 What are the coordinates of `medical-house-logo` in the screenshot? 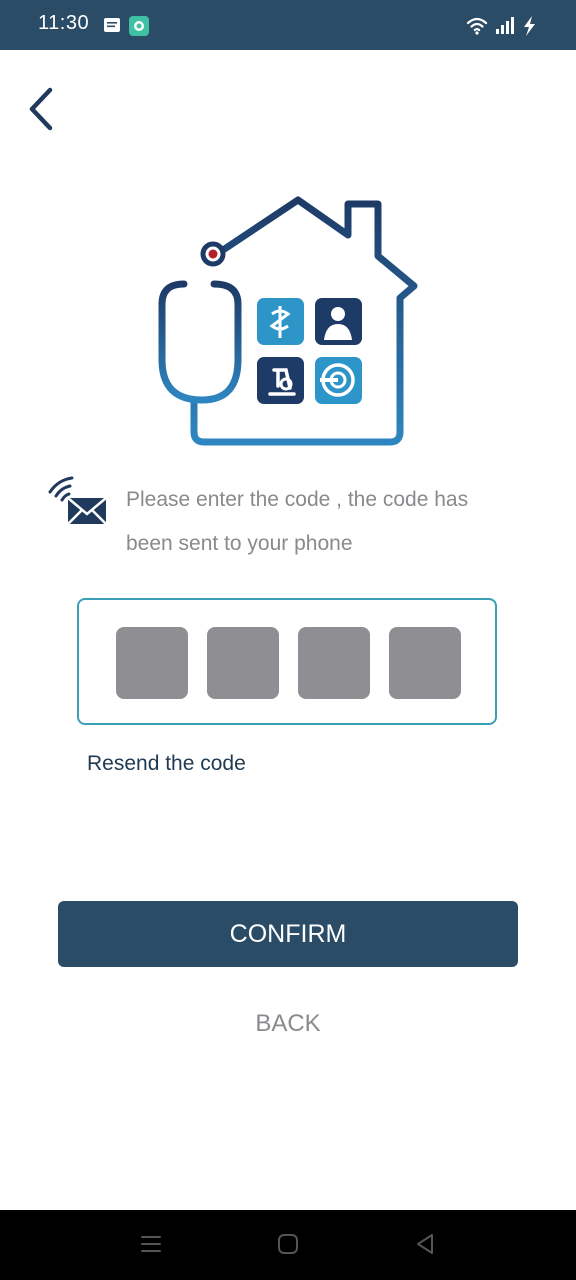 It's located at (288, 321).